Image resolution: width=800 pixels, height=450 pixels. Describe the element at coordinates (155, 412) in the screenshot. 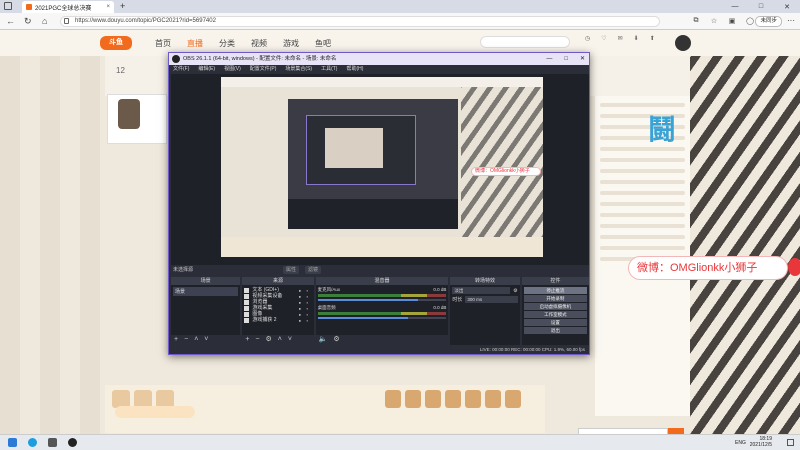

I see `fan-badge` at that location.